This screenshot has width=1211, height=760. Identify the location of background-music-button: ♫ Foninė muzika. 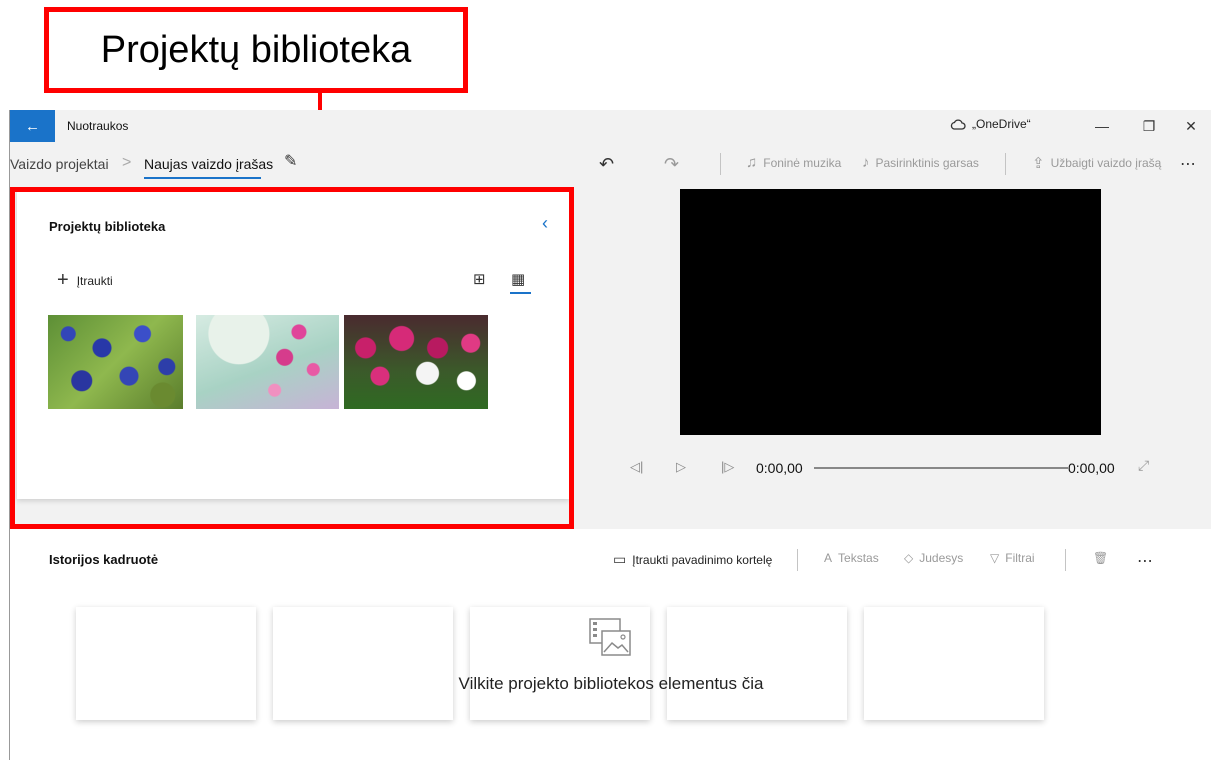
(793, 162).